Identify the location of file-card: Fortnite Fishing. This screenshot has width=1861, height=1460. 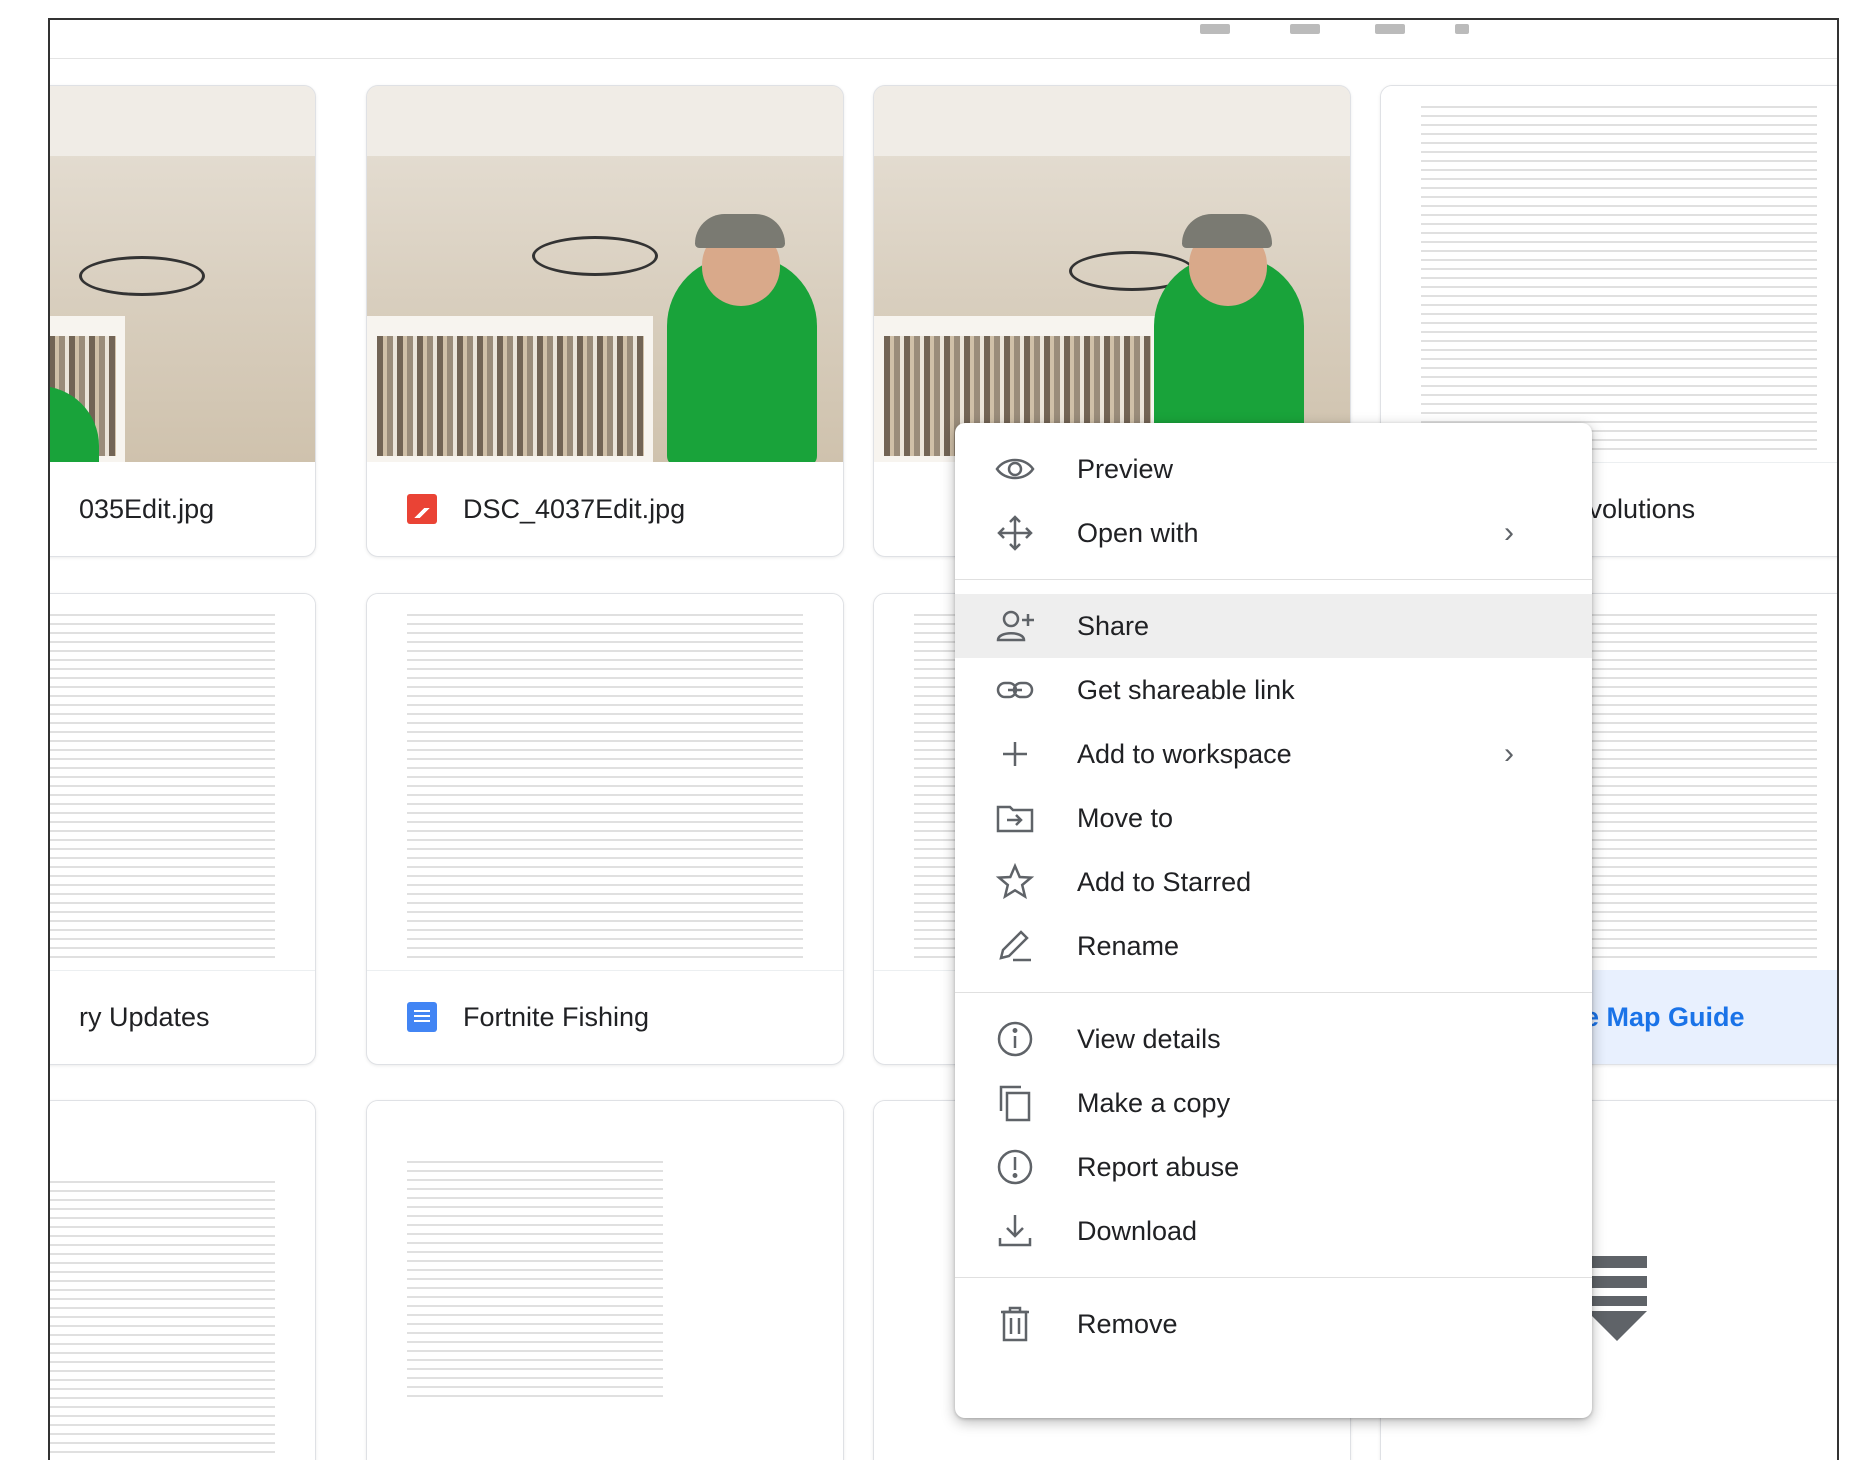
(605, 829).